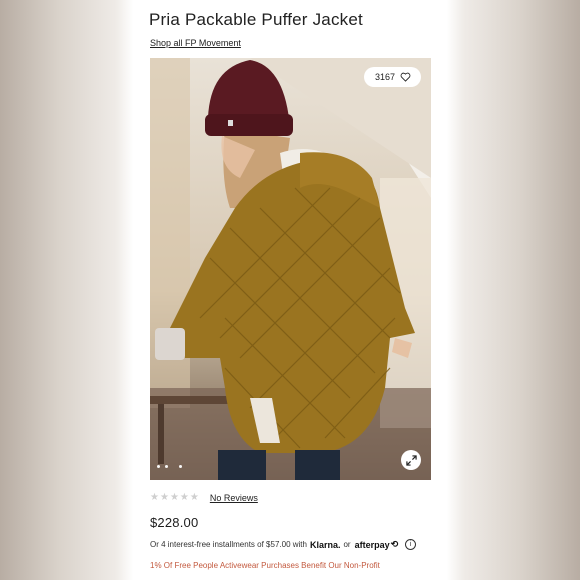 The height and width of the screenshot is (580, 580). What do you see at coordinates (394, 544) in the screenshot?
I see `afterpay-icon: ⟲` at bounding box center [394, 544].